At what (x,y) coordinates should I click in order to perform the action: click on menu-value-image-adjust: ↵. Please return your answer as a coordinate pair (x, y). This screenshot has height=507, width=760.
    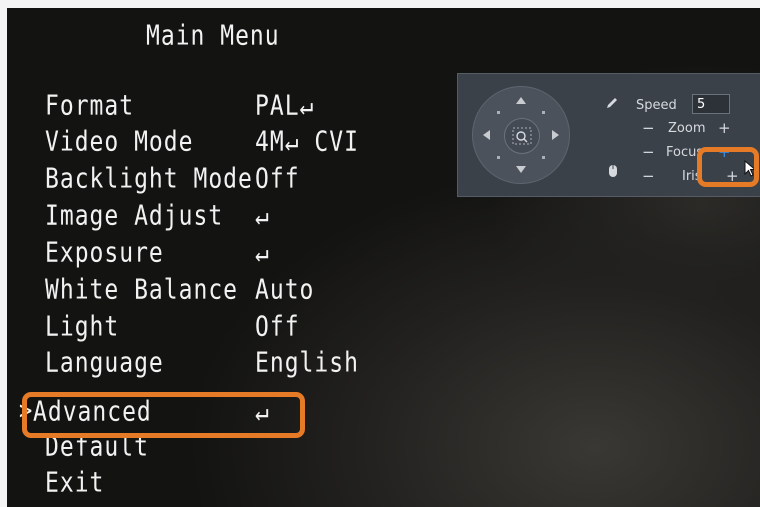
    Looking at the image, I should click on (262, 216).